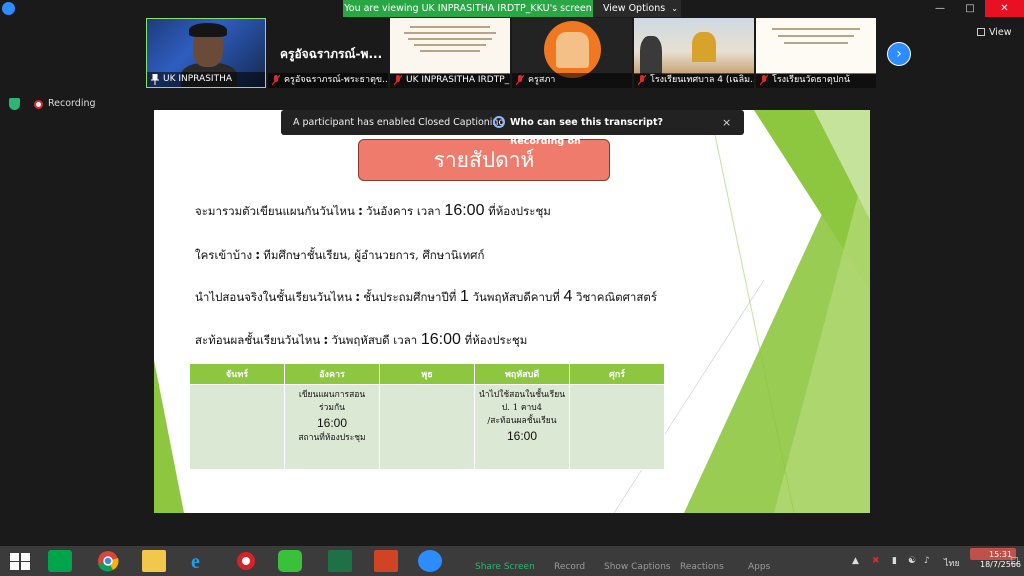 This screenshot has width=1024, height=576. I want to click on security-shield-icon, so click(14, 104).